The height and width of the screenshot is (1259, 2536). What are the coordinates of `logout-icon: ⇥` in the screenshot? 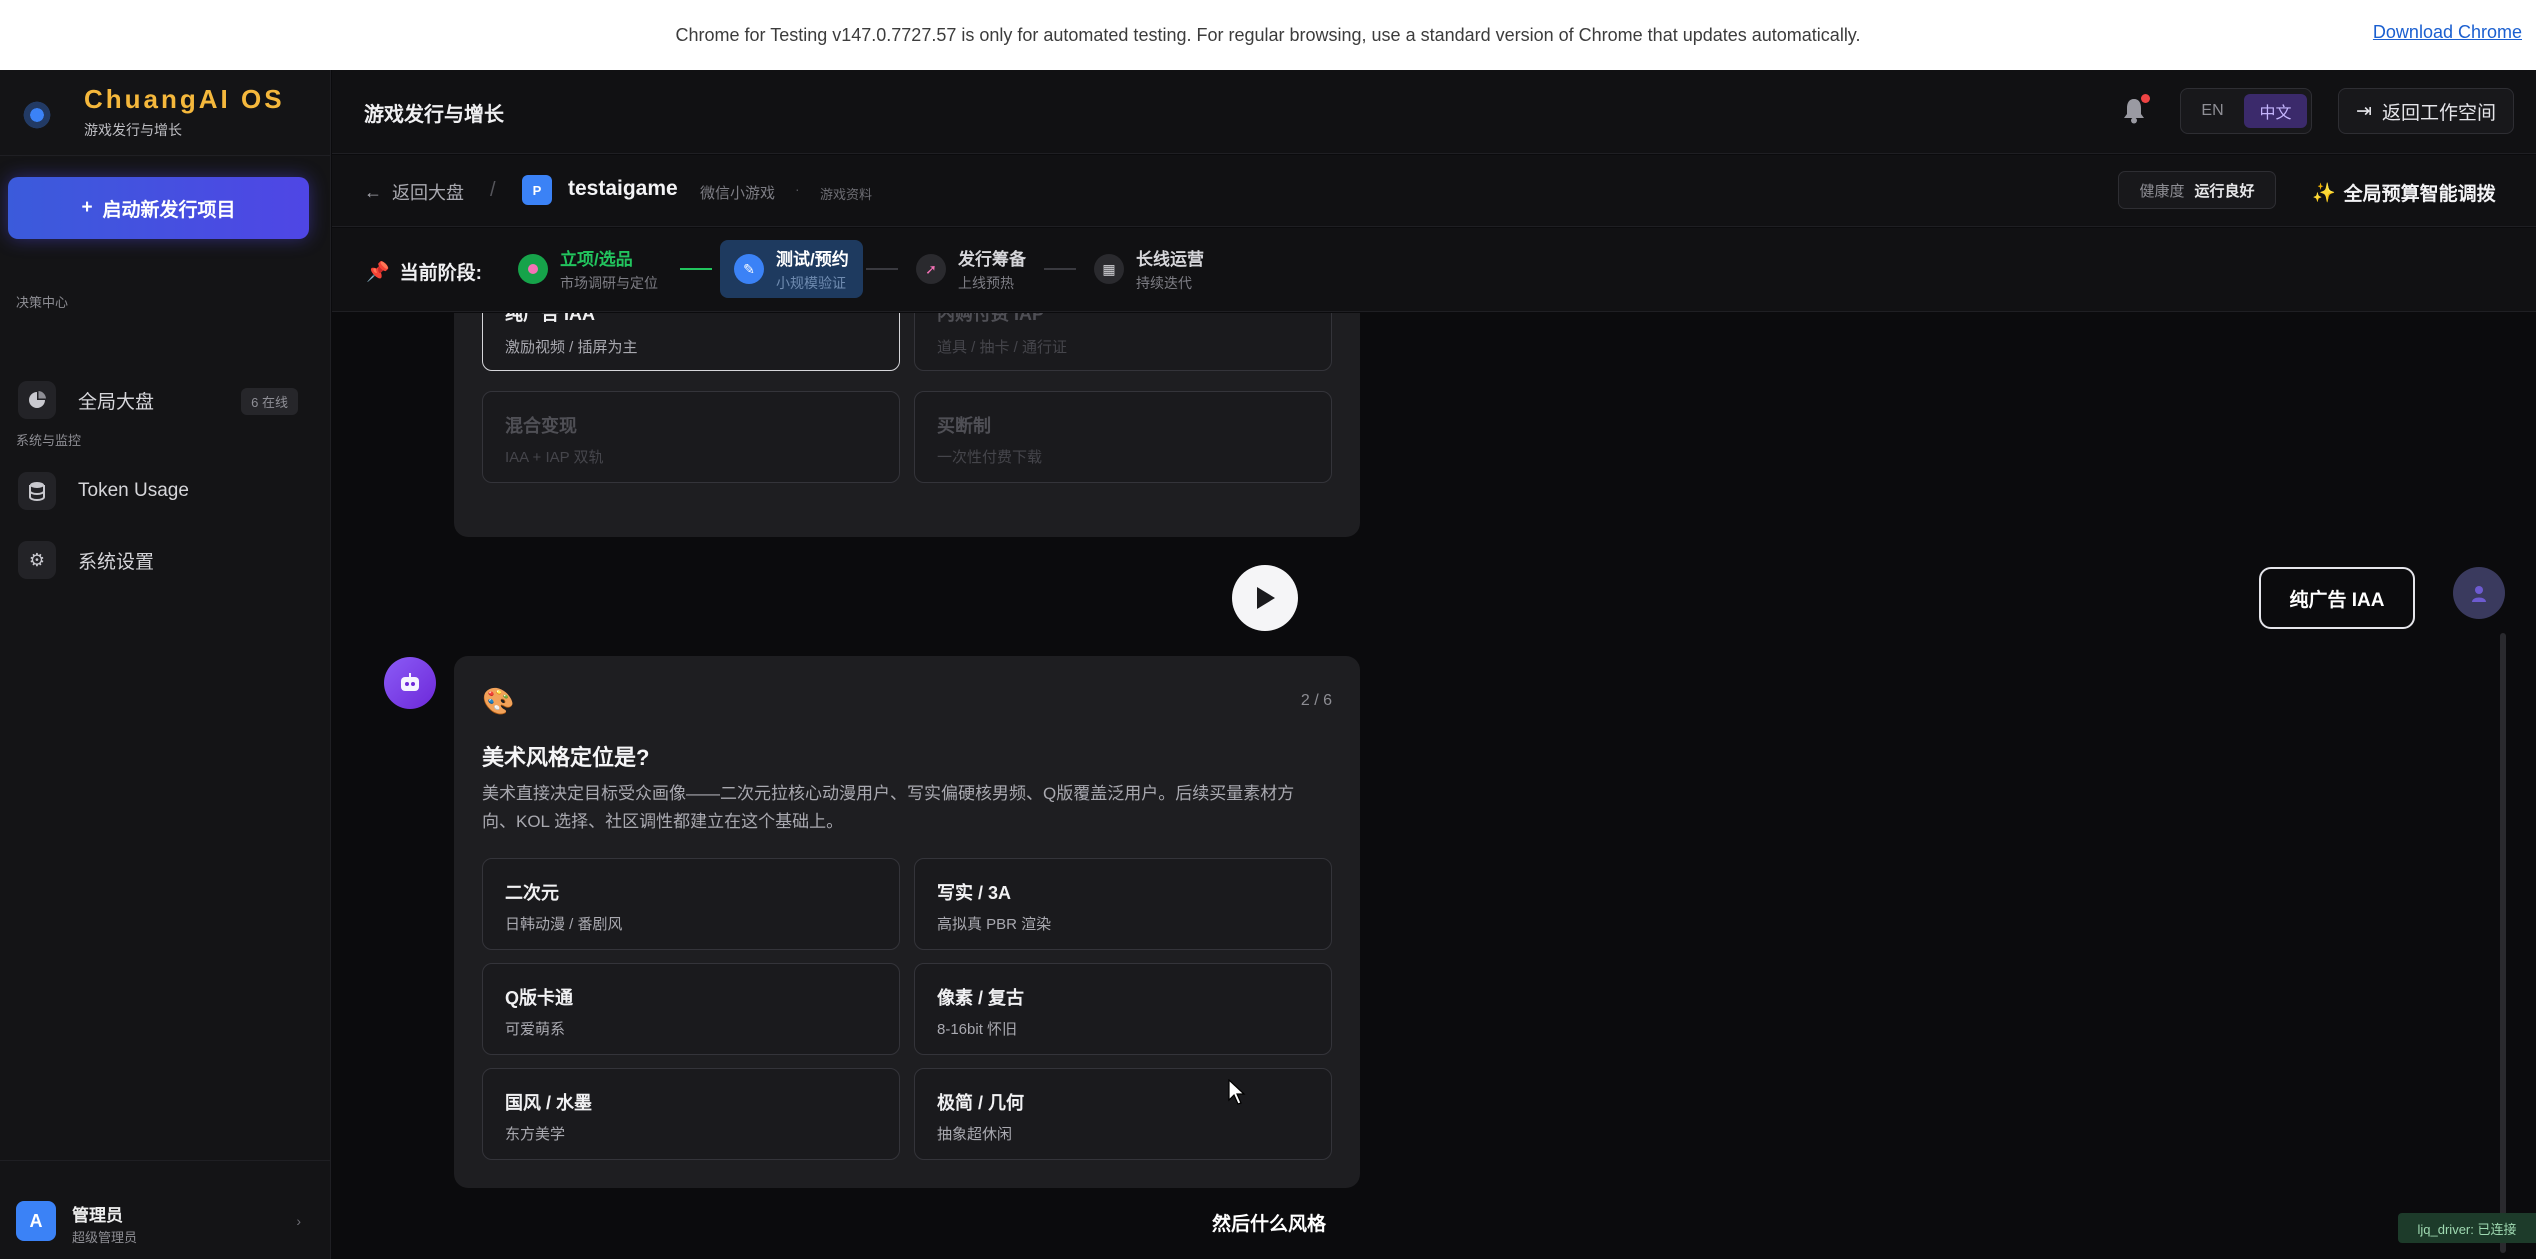 It's located at (2364, 111).